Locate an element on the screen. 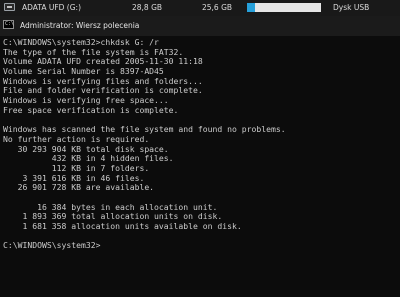 Image resolution: width=400 pixels, height=297 pixels. drive-usage-fill is located at coordinates (251, 7).